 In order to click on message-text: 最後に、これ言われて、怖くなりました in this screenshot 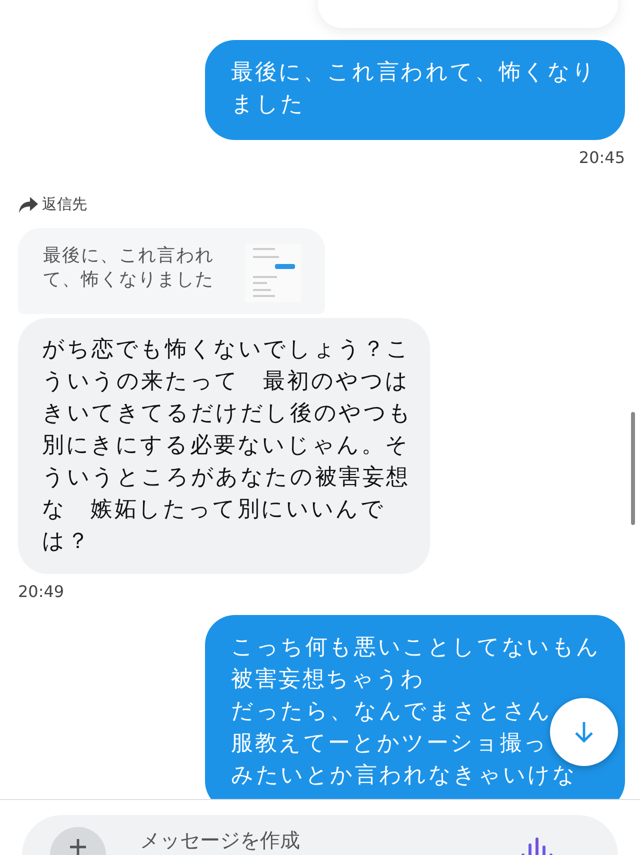, I will do `click(414, 89)`.